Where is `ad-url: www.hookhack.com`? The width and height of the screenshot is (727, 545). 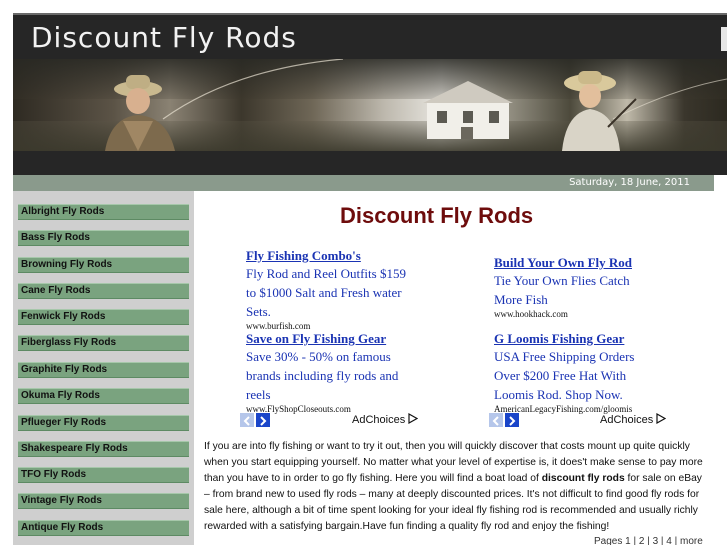 ad-url: www.hookhack.com is located at coordinates (576, 314).